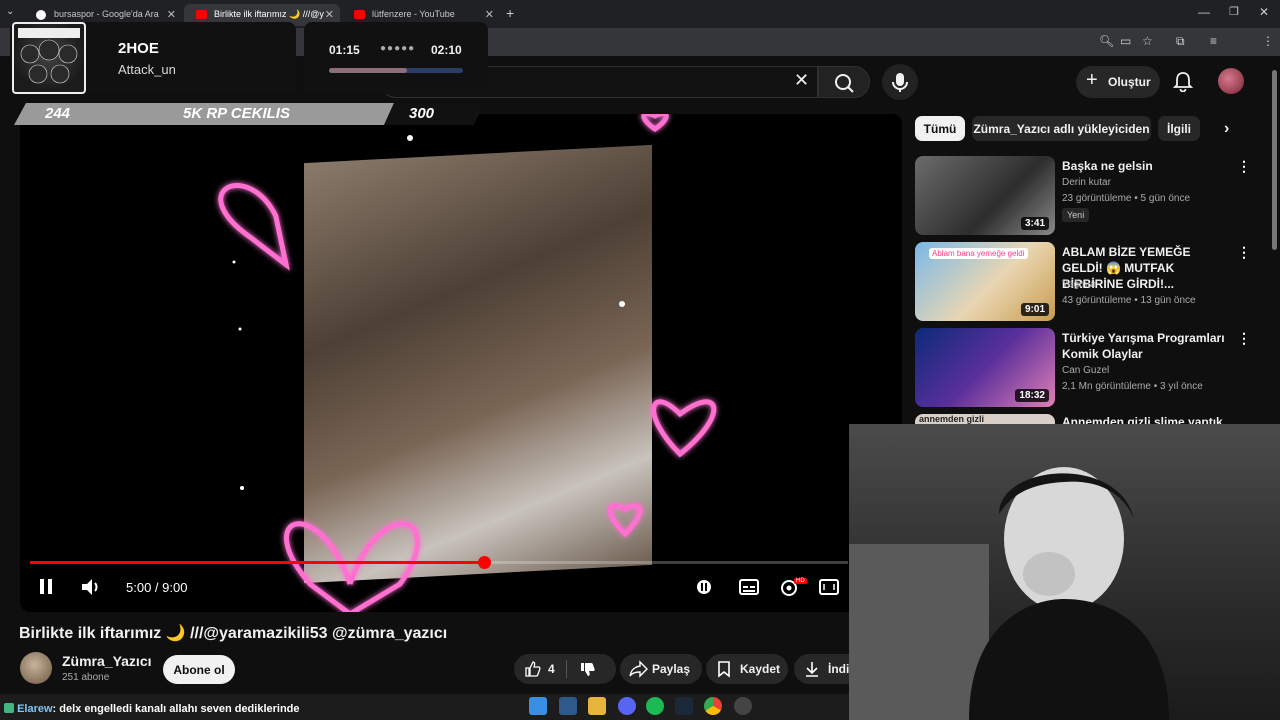  What do you see at coordinates (446, 50) in the screenshot?
I see `song-total-time: 02:10` at bounding box center [446, 50].